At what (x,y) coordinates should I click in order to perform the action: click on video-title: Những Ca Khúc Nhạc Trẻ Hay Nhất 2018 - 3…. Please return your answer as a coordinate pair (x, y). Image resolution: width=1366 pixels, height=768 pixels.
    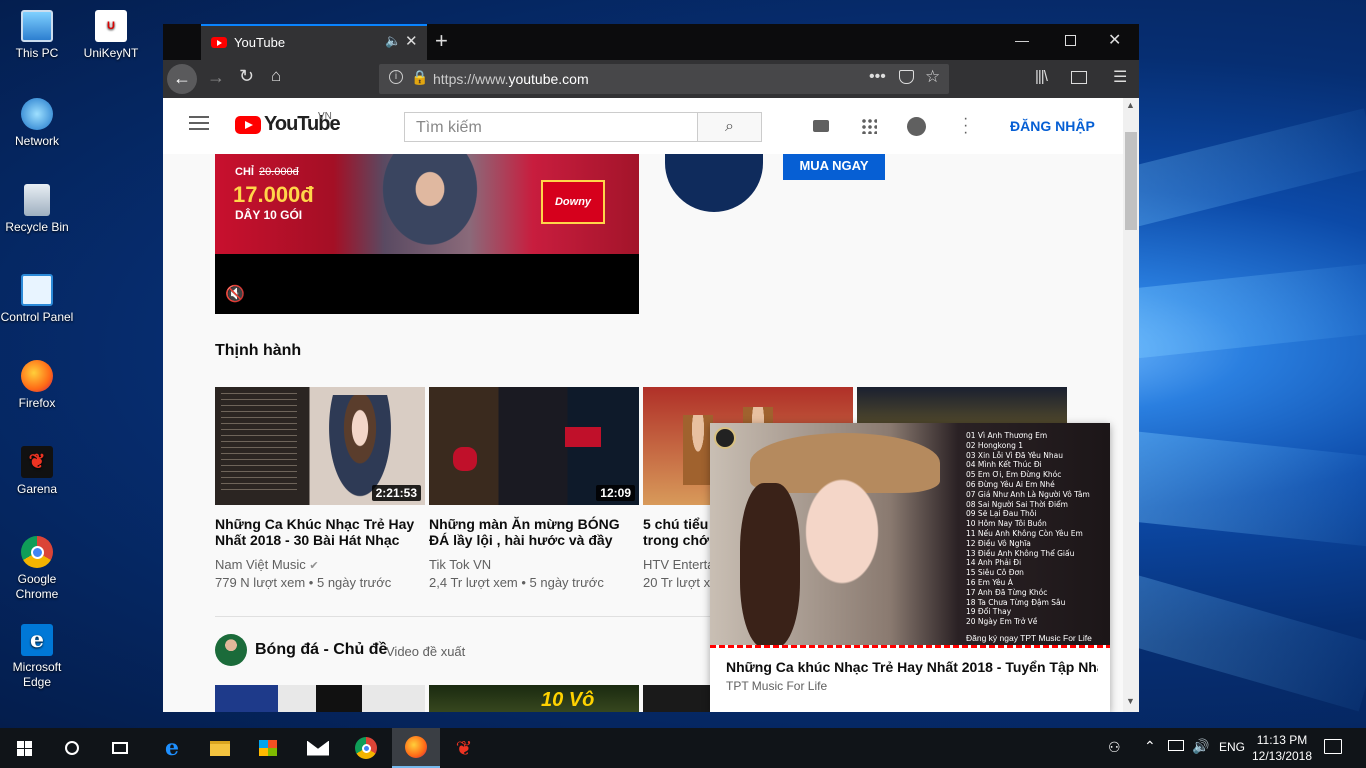
    Looking at the image, I should click on (315, 532).